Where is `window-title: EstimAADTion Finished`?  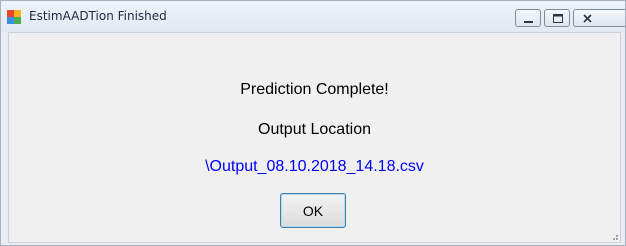 window-title: EstimAADTion Finished is located at coordinates (98, 16).